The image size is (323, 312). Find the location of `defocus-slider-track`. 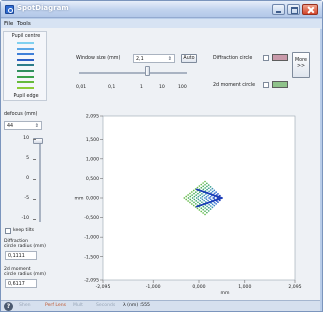

defocus-slider-track is located at coordinates (40, 180).